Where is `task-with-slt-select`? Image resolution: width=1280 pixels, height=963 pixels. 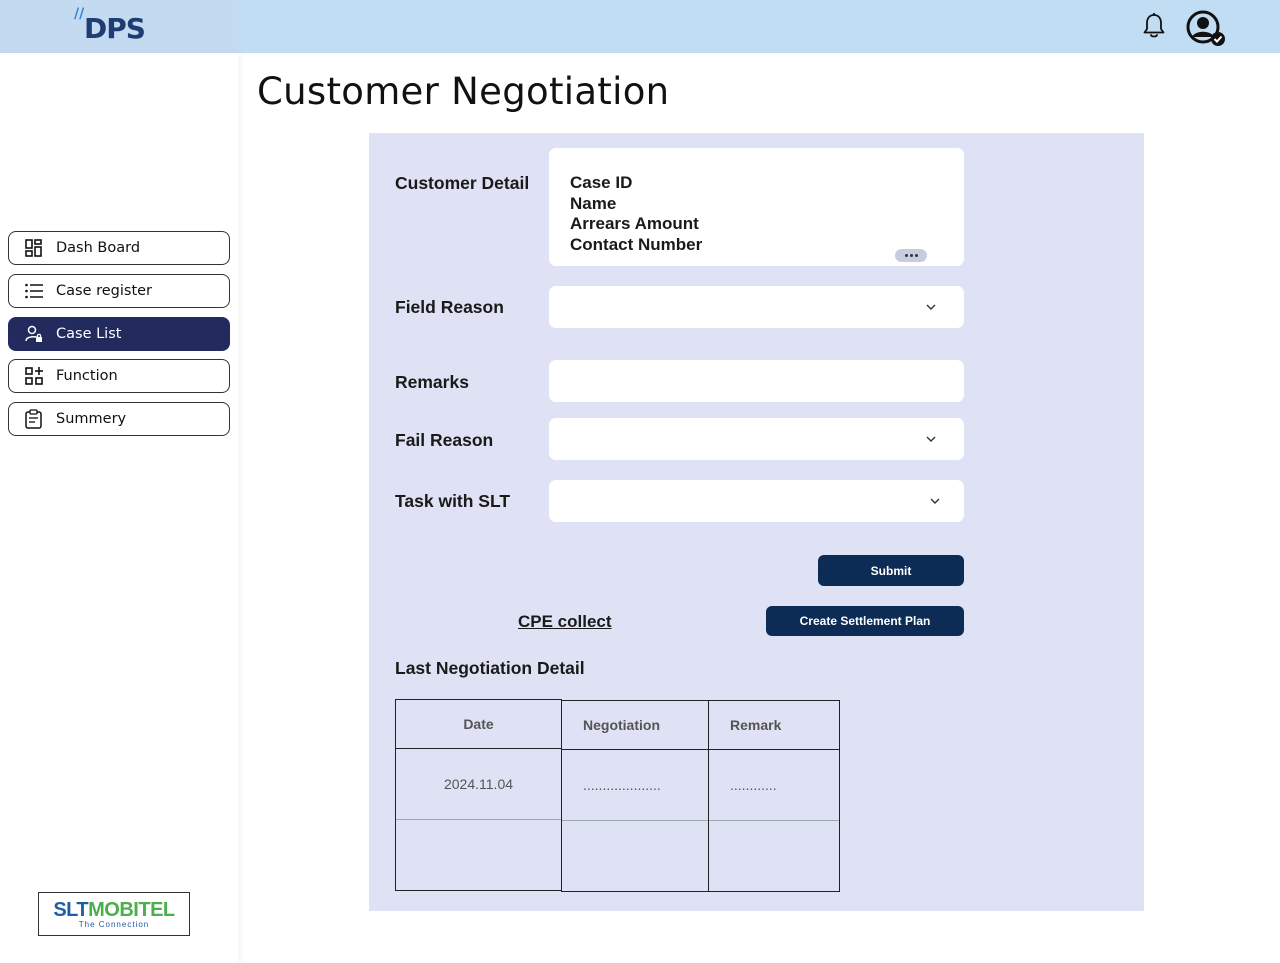
task-with-slt-select is located at coordinates (756, 501).